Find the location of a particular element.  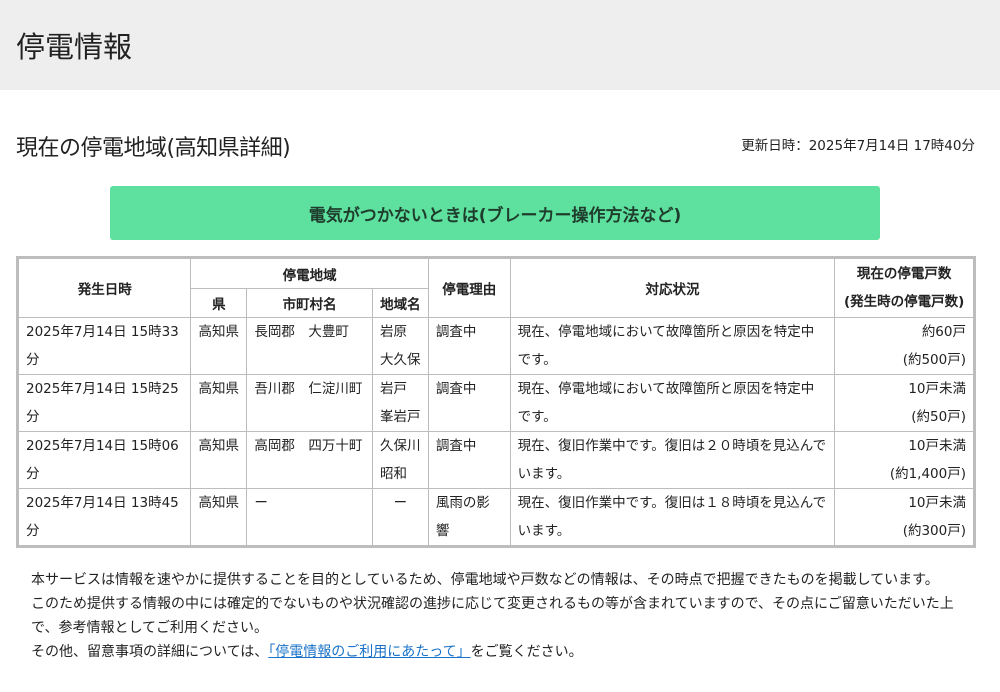

count-initial: (約300戸) is located at coordinates (934, 531).